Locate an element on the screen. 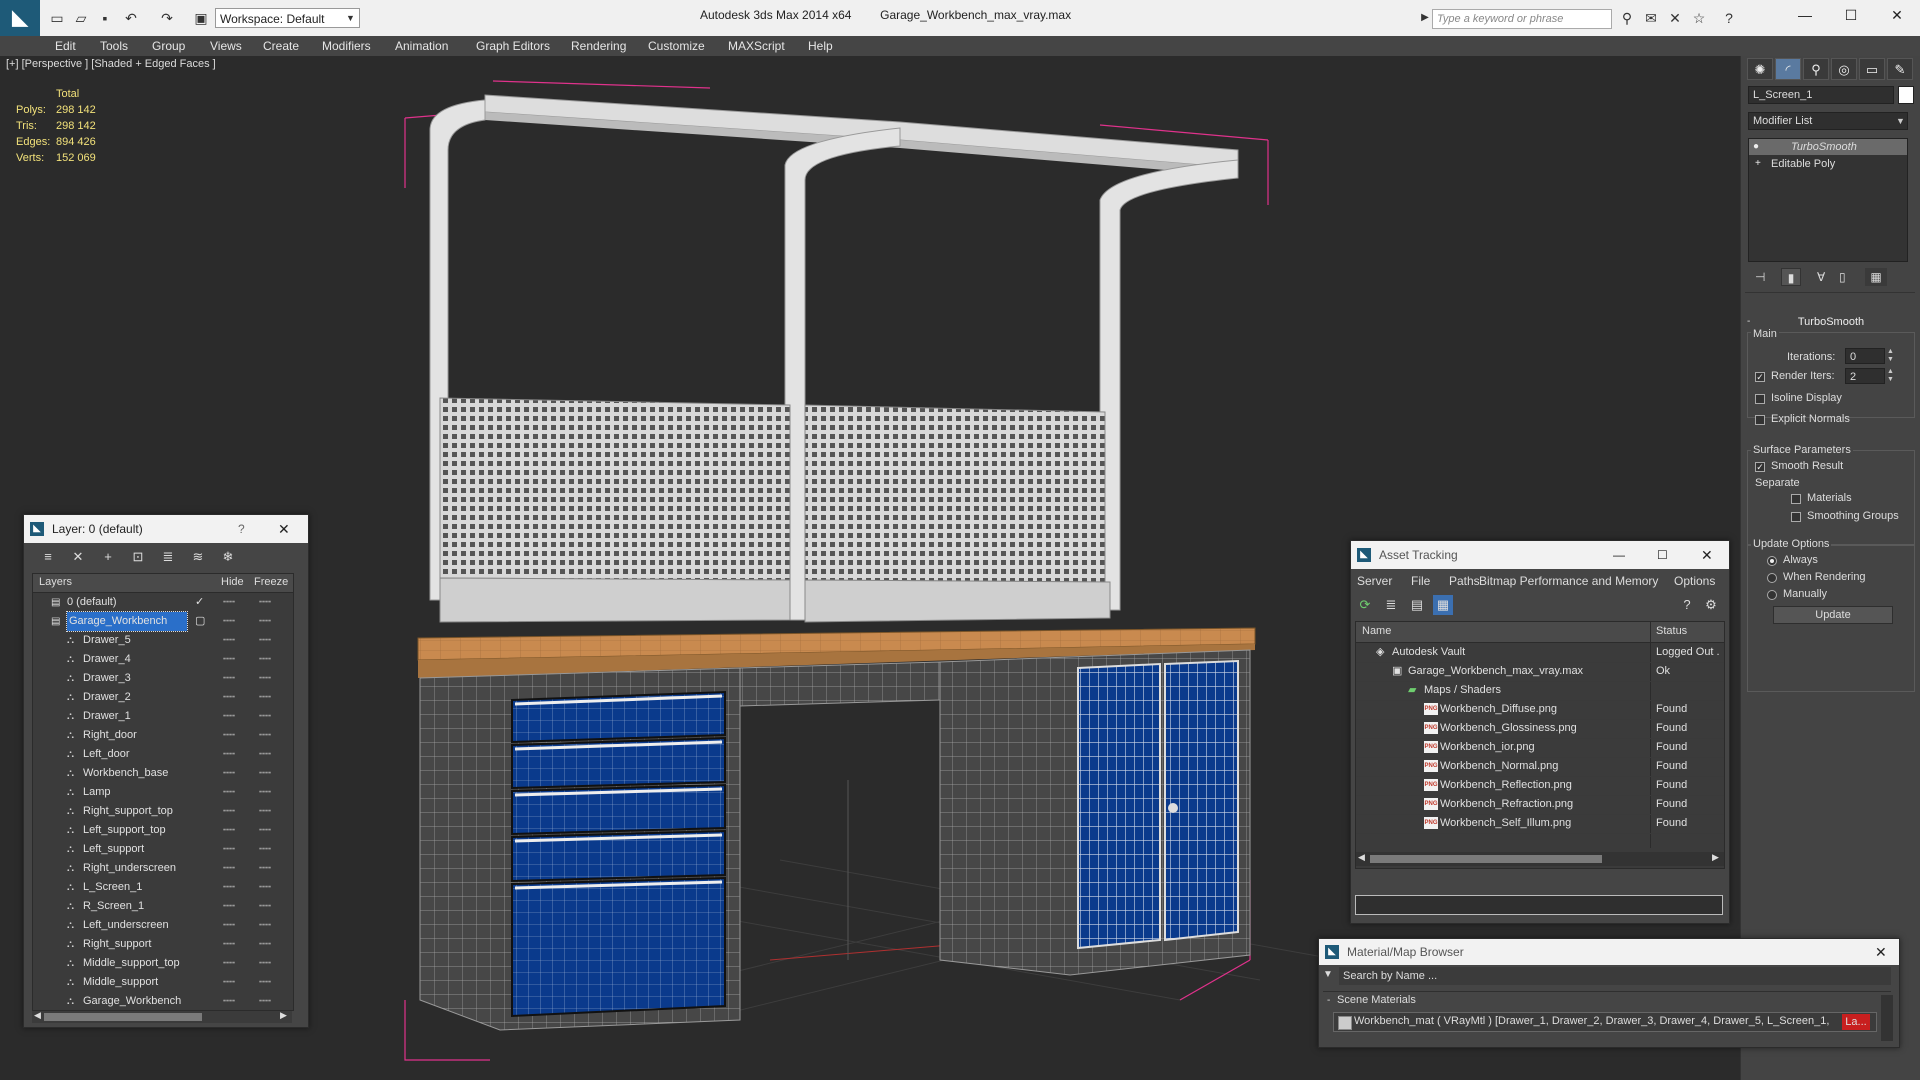  undo-icon: ↶ is located at coordinates (131, 18).